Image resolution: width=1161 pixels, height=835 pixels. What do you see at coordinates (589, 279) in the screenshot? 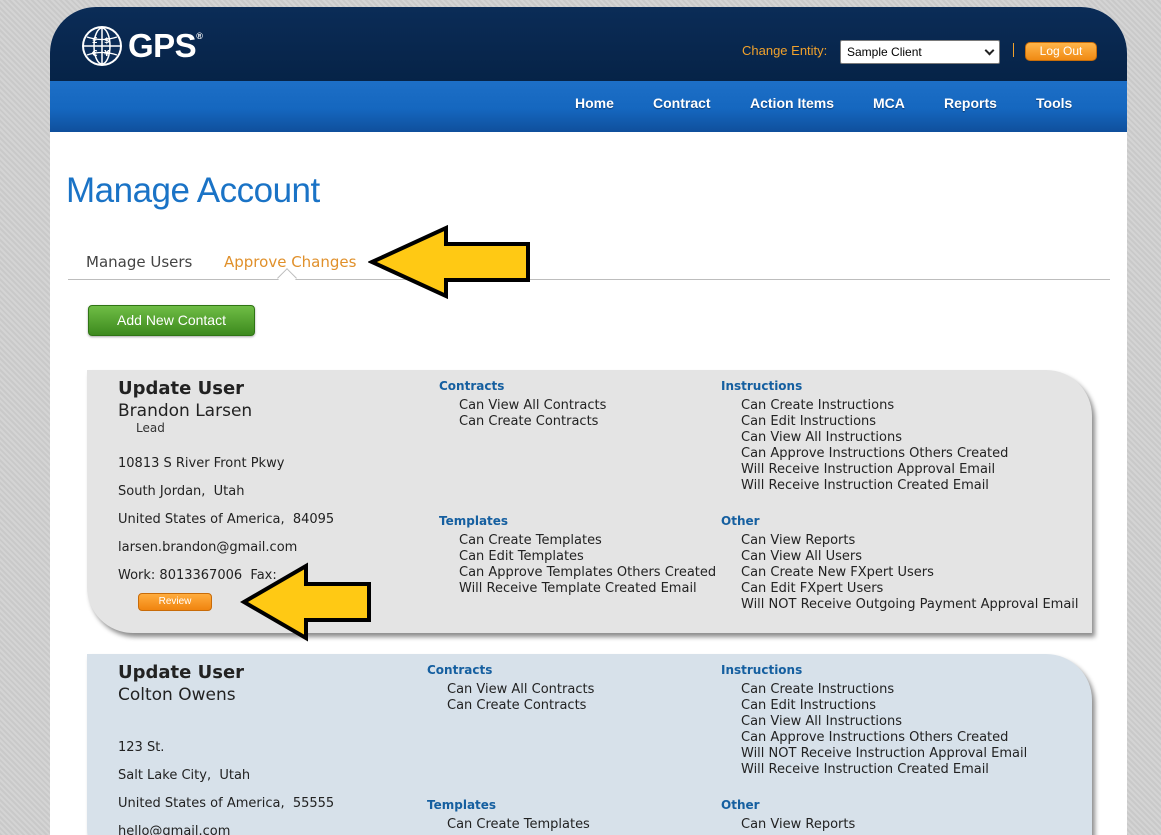
I see `tabs-underline` at bounding box center [589, 279].